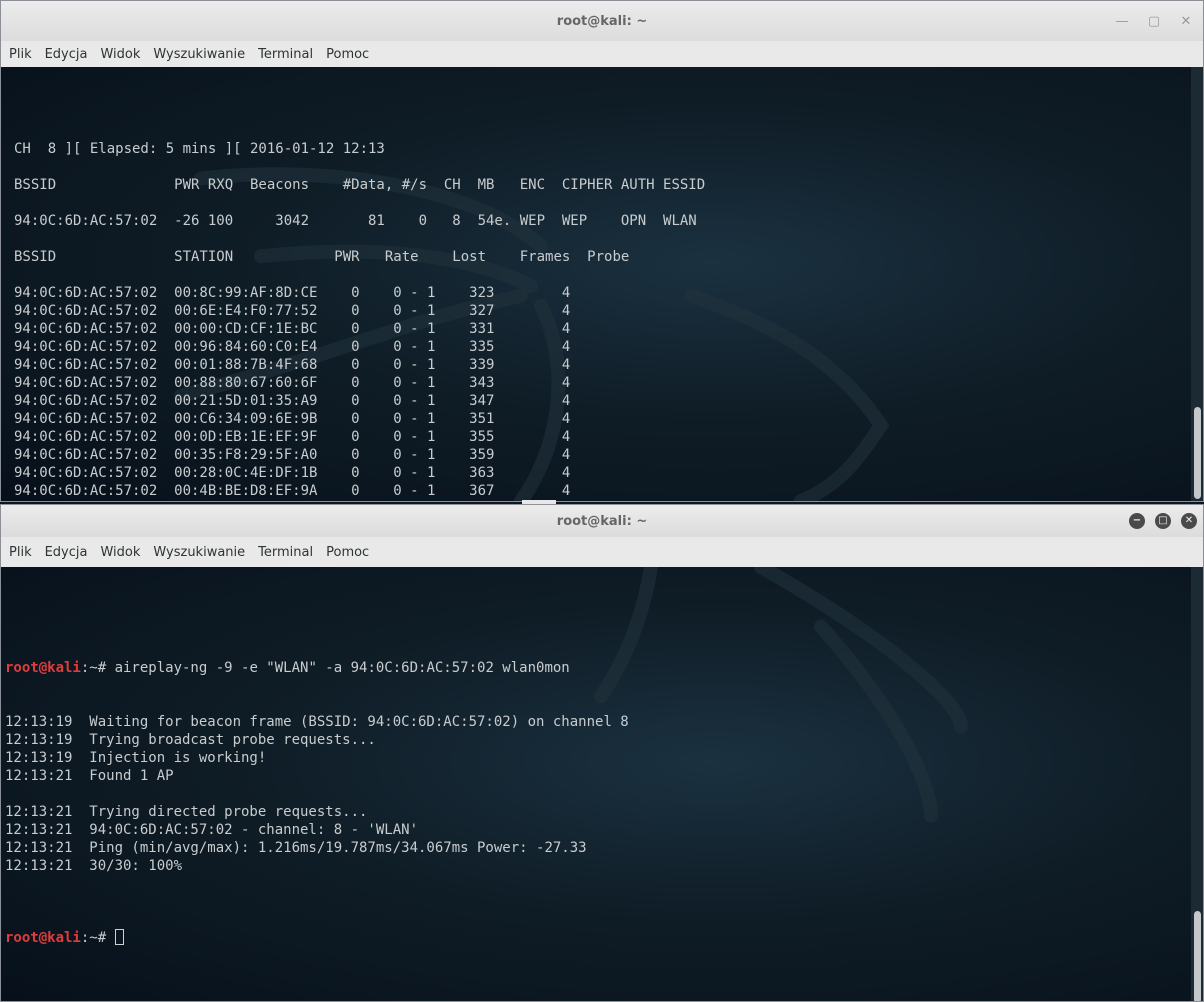  I want to click on terminal-line: 12:13:21 30/30: 100%, so click(94, 866).